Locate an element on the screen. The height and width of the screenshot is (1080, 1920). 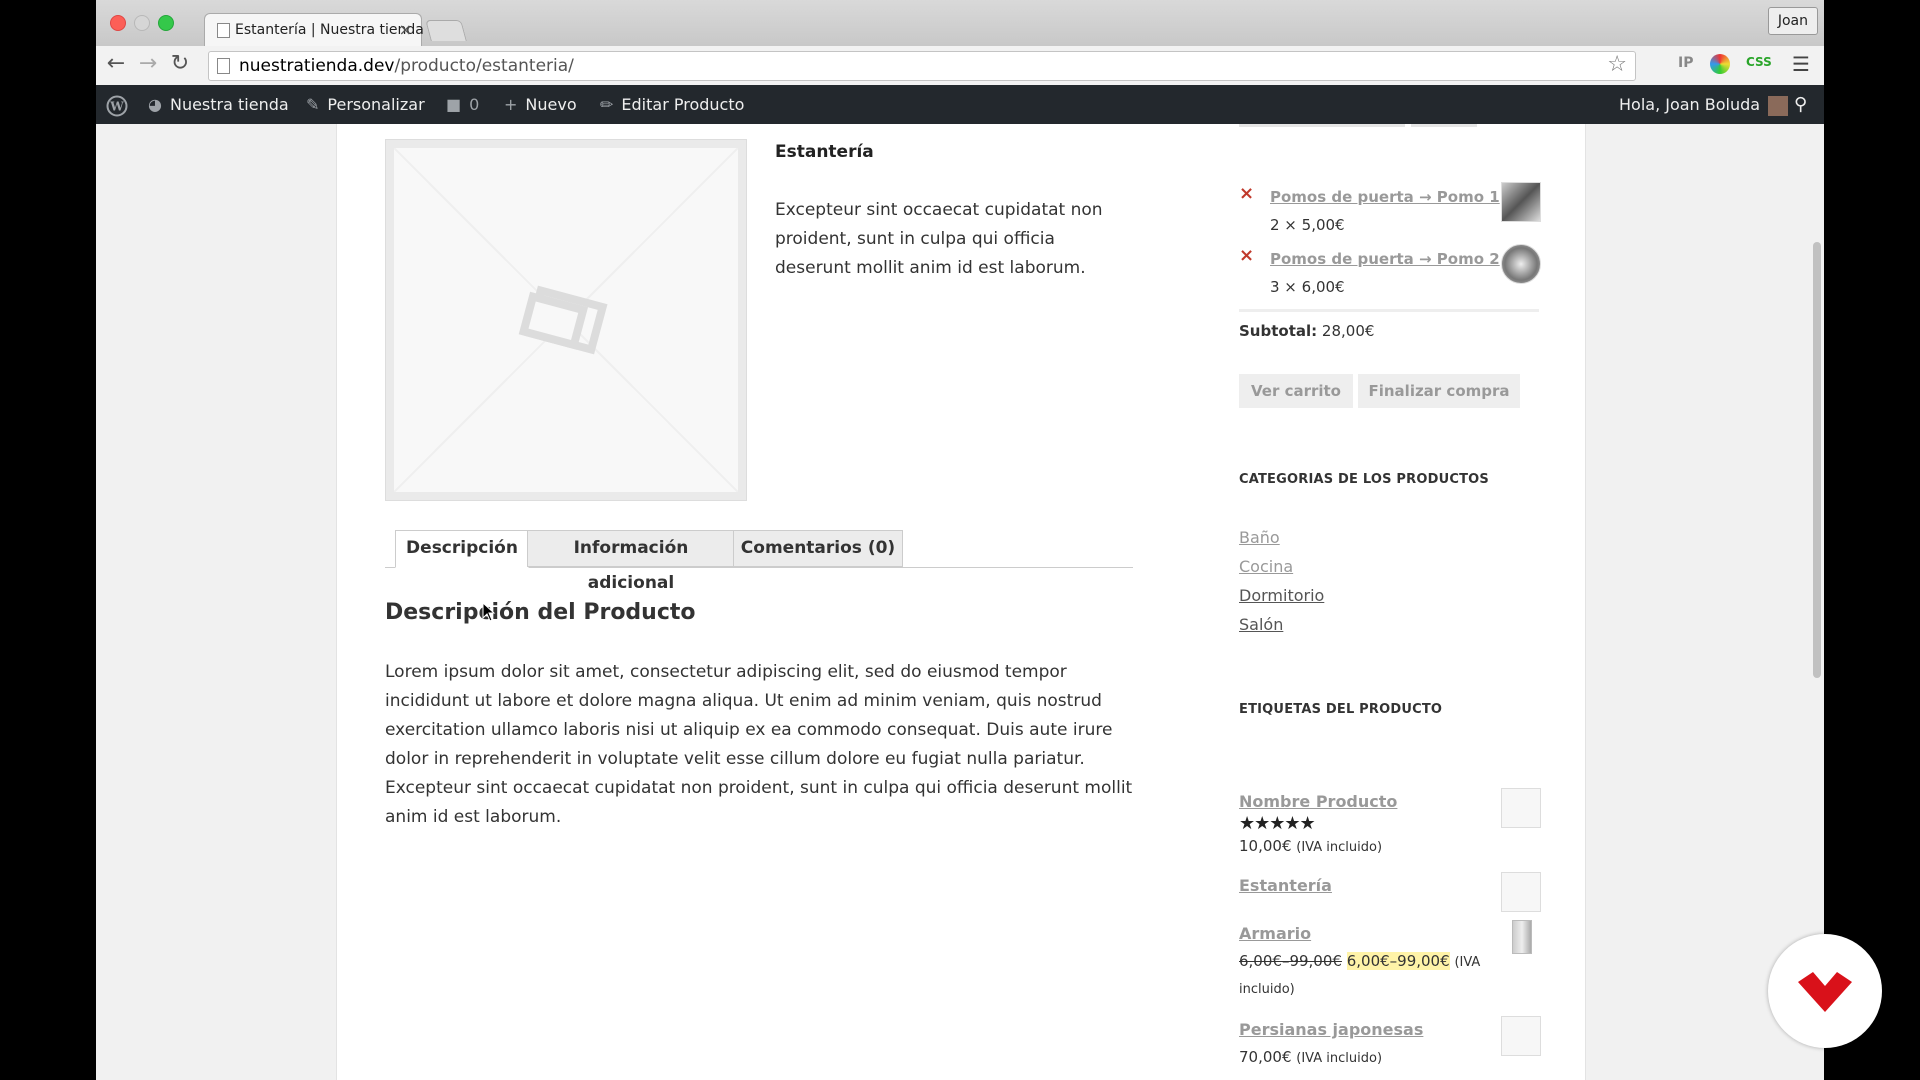
product-thumb-estanteria is located at coordinates (1521, 892).